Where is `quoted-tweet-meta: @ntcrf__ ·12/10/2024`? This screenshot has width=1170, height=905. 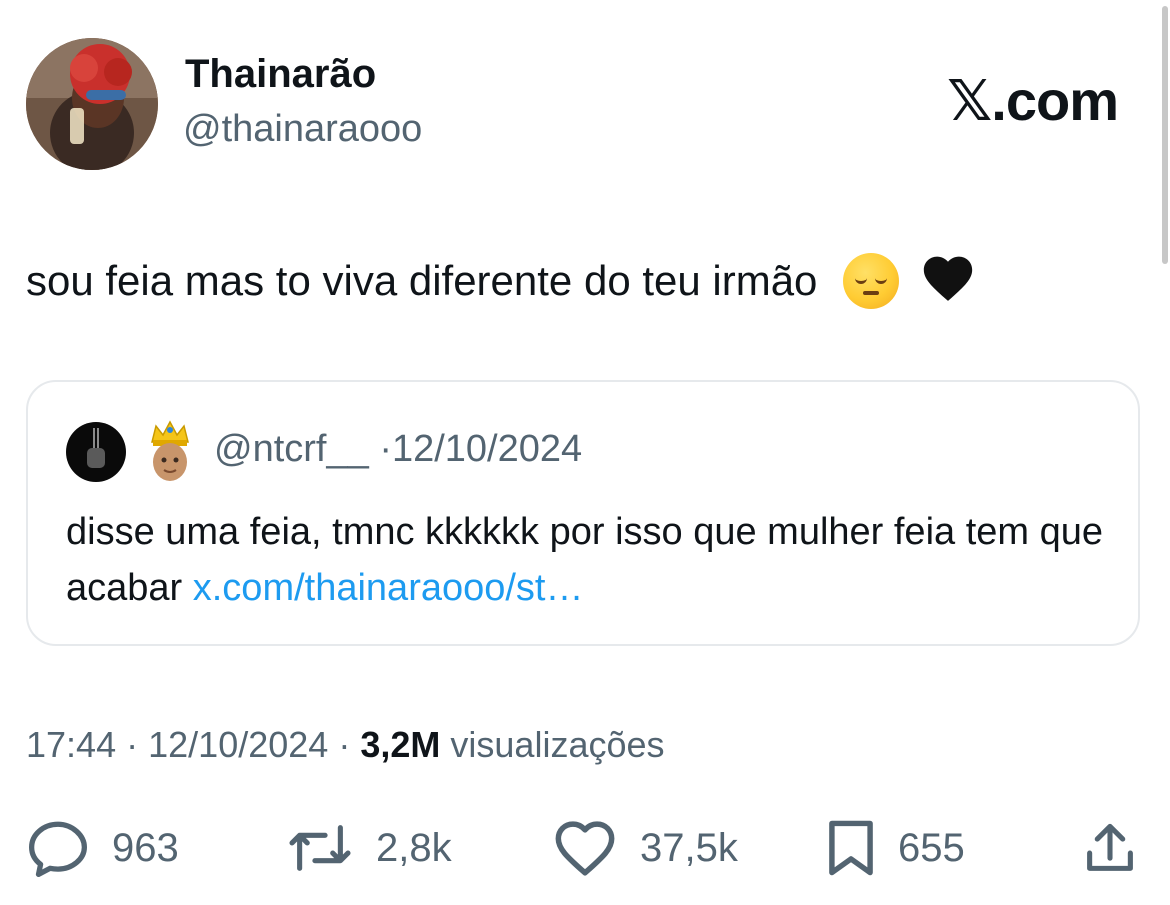
quoted-tweet-meta: @ntcrf__ ·12/10/2024 is located at coordinates (398, 449).